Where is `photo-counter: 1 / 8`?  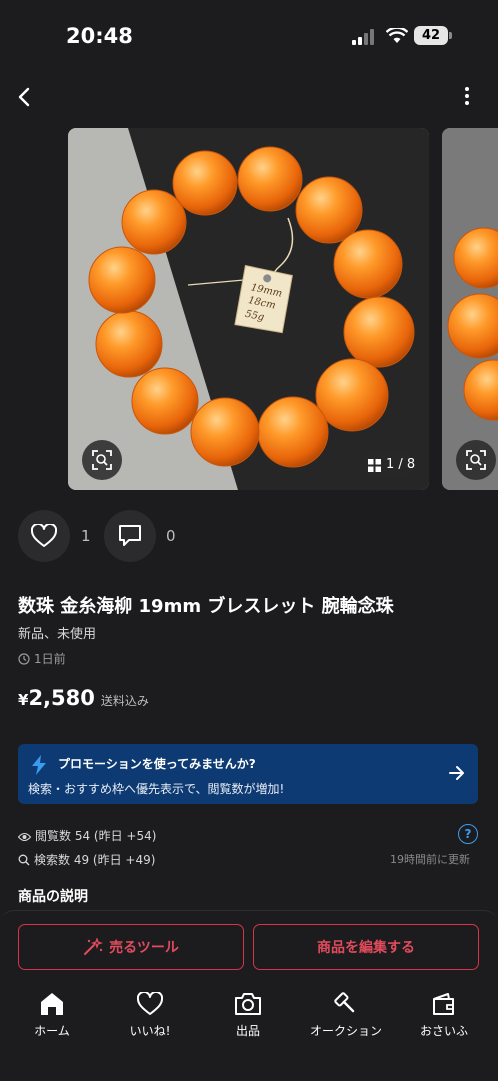
photo-counter: 1 / 8 is located at coordinates (388, 465).